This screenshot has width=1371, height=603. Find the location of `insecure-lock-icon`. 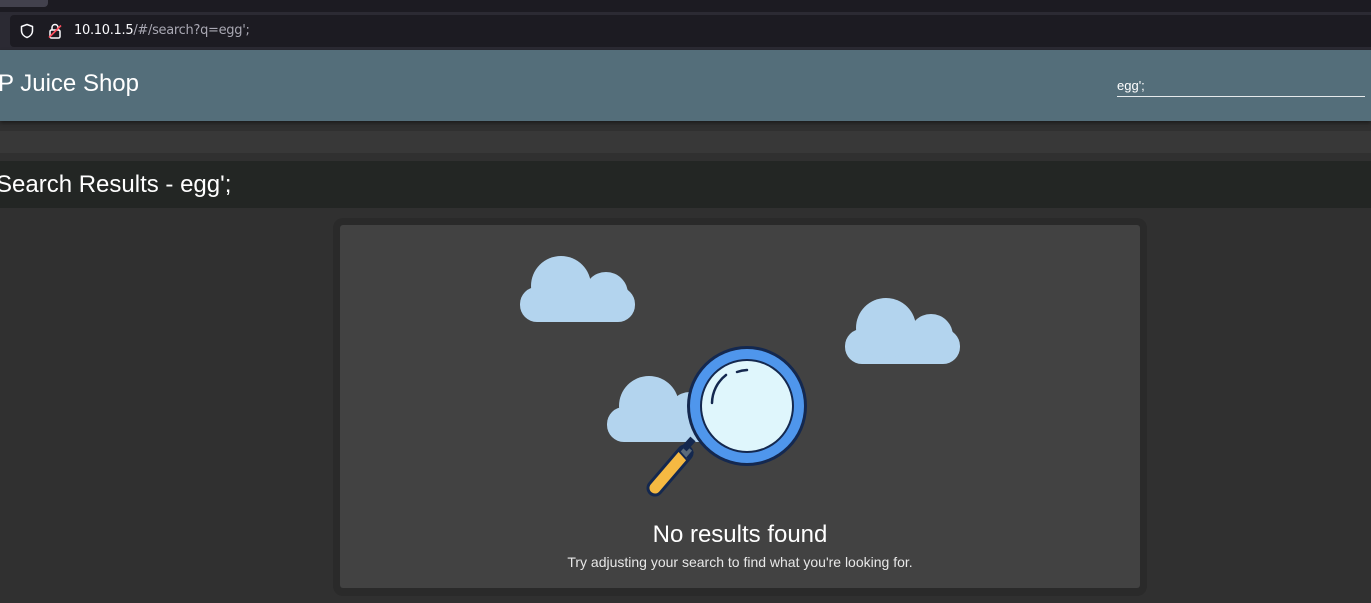

insecure-lock-icon is located at coordinates (55, 31).